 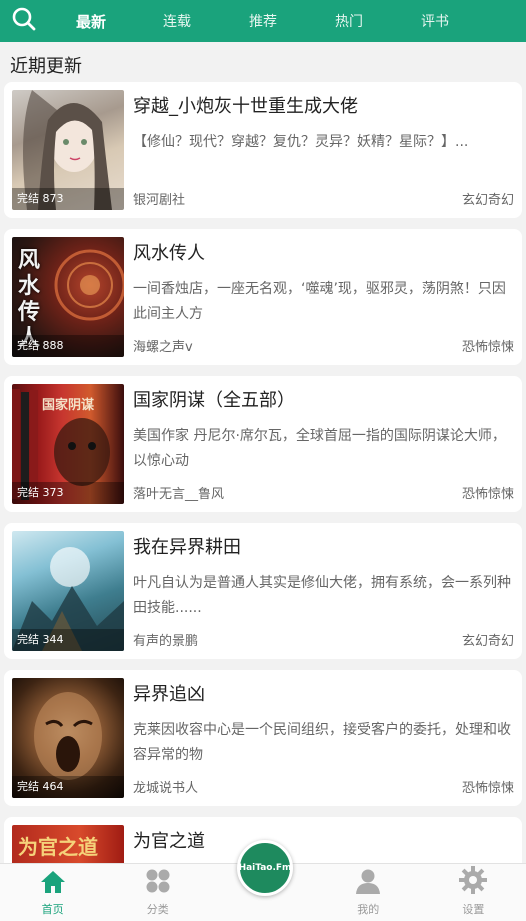 I want to click on book-status-badge: 完结 873, so click(x=68, y=199).